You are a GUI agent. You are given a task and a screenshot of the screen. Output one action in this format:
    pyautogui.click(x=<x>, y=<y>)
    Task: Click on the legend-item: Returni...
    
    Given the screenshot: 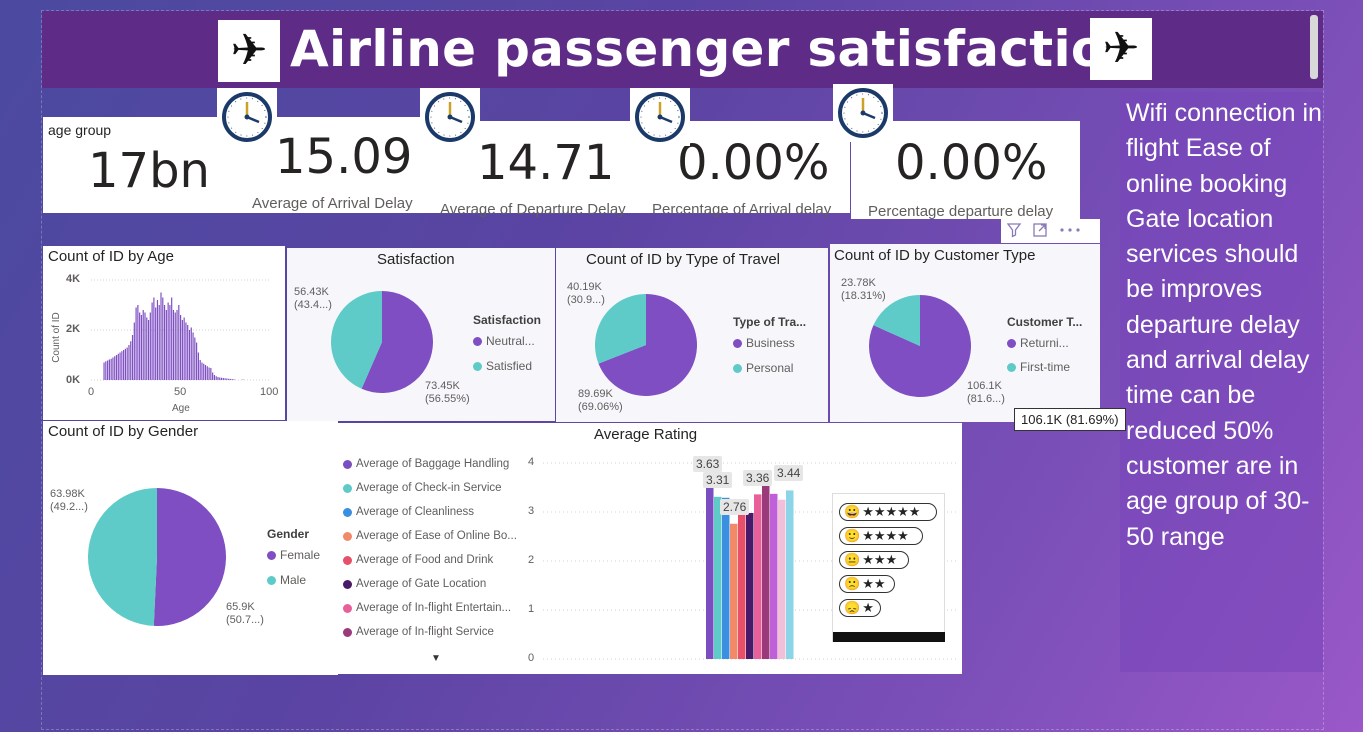 What is the action you would take?
    pyautogui.click(x=1038, y=343)
    